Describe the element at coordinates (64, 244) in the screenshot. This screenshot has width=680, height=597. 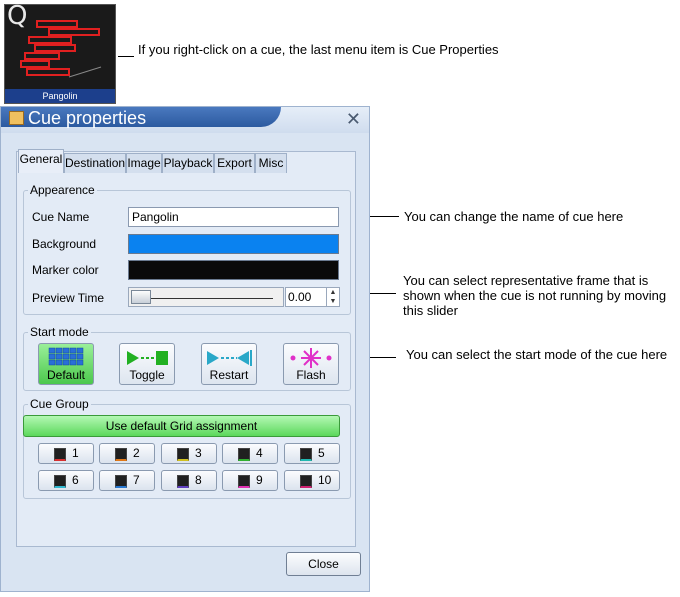
I see `background-label: Background` at that location.